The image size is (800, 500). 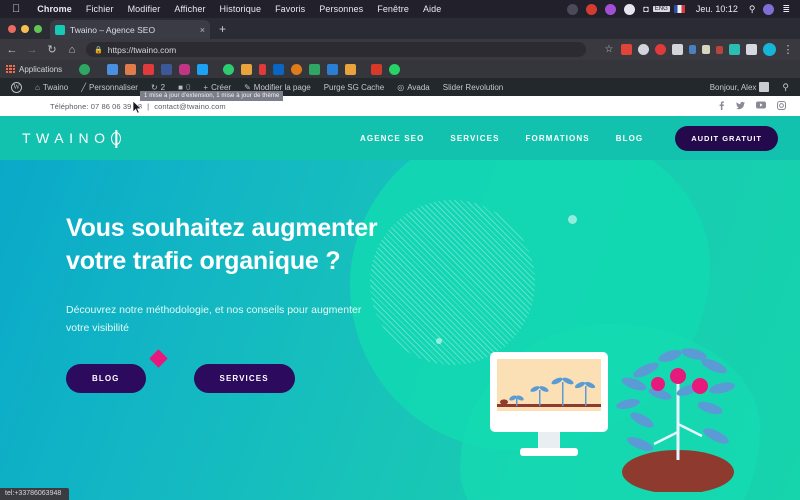 What do you see at coordinates (432, 9) in the screenshot?
I see `menu-item-aide: Aide` at bounding box center [432, 9].